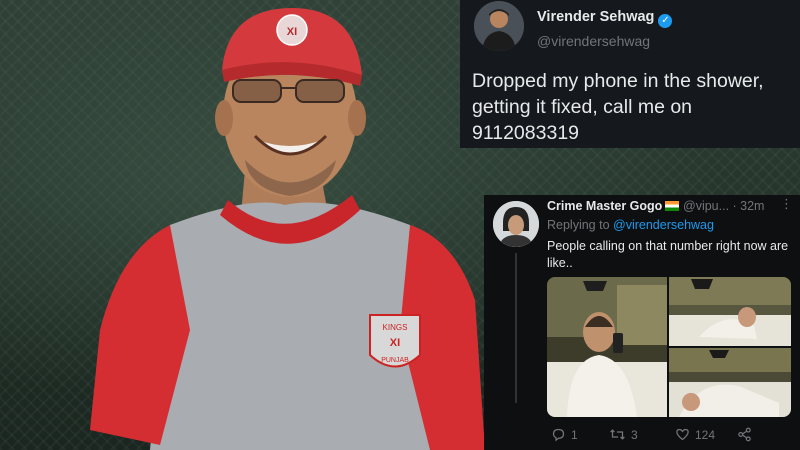 This screenshot has width=800, height=450. I want to click on retweet-count: 3, so click(634, 435).